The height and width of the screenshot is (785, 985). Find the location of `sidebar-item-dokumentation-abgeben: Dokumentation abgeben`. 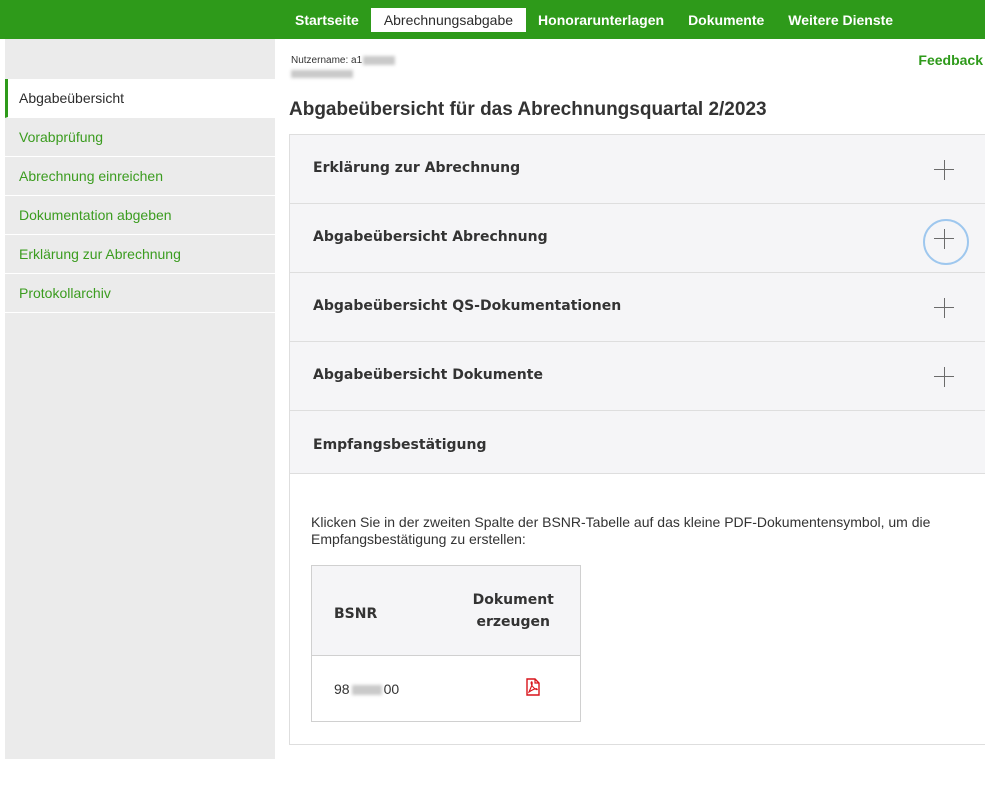

sidebar-item-dokumentation-abgeben: Dokumentation abgeben is located at coordinates (140, 215).